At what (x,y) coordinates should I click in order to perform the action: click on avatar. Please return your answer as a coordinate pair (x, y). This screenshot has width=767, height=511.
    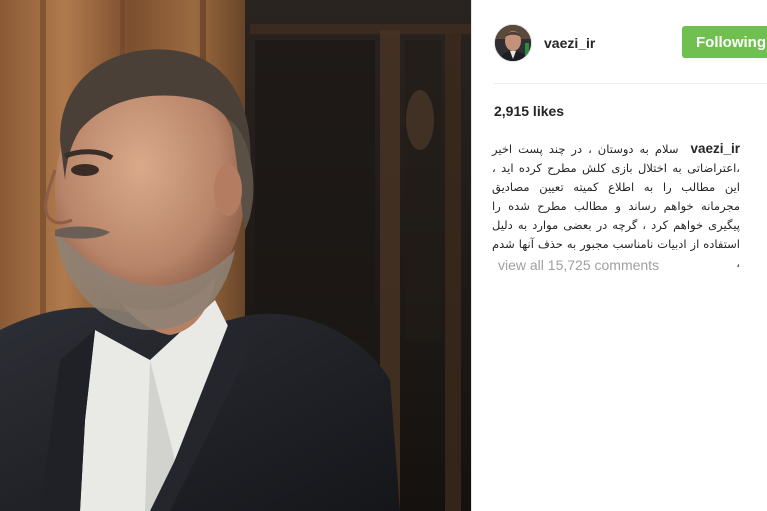
    Looking at the image, I should click on (513, 43).